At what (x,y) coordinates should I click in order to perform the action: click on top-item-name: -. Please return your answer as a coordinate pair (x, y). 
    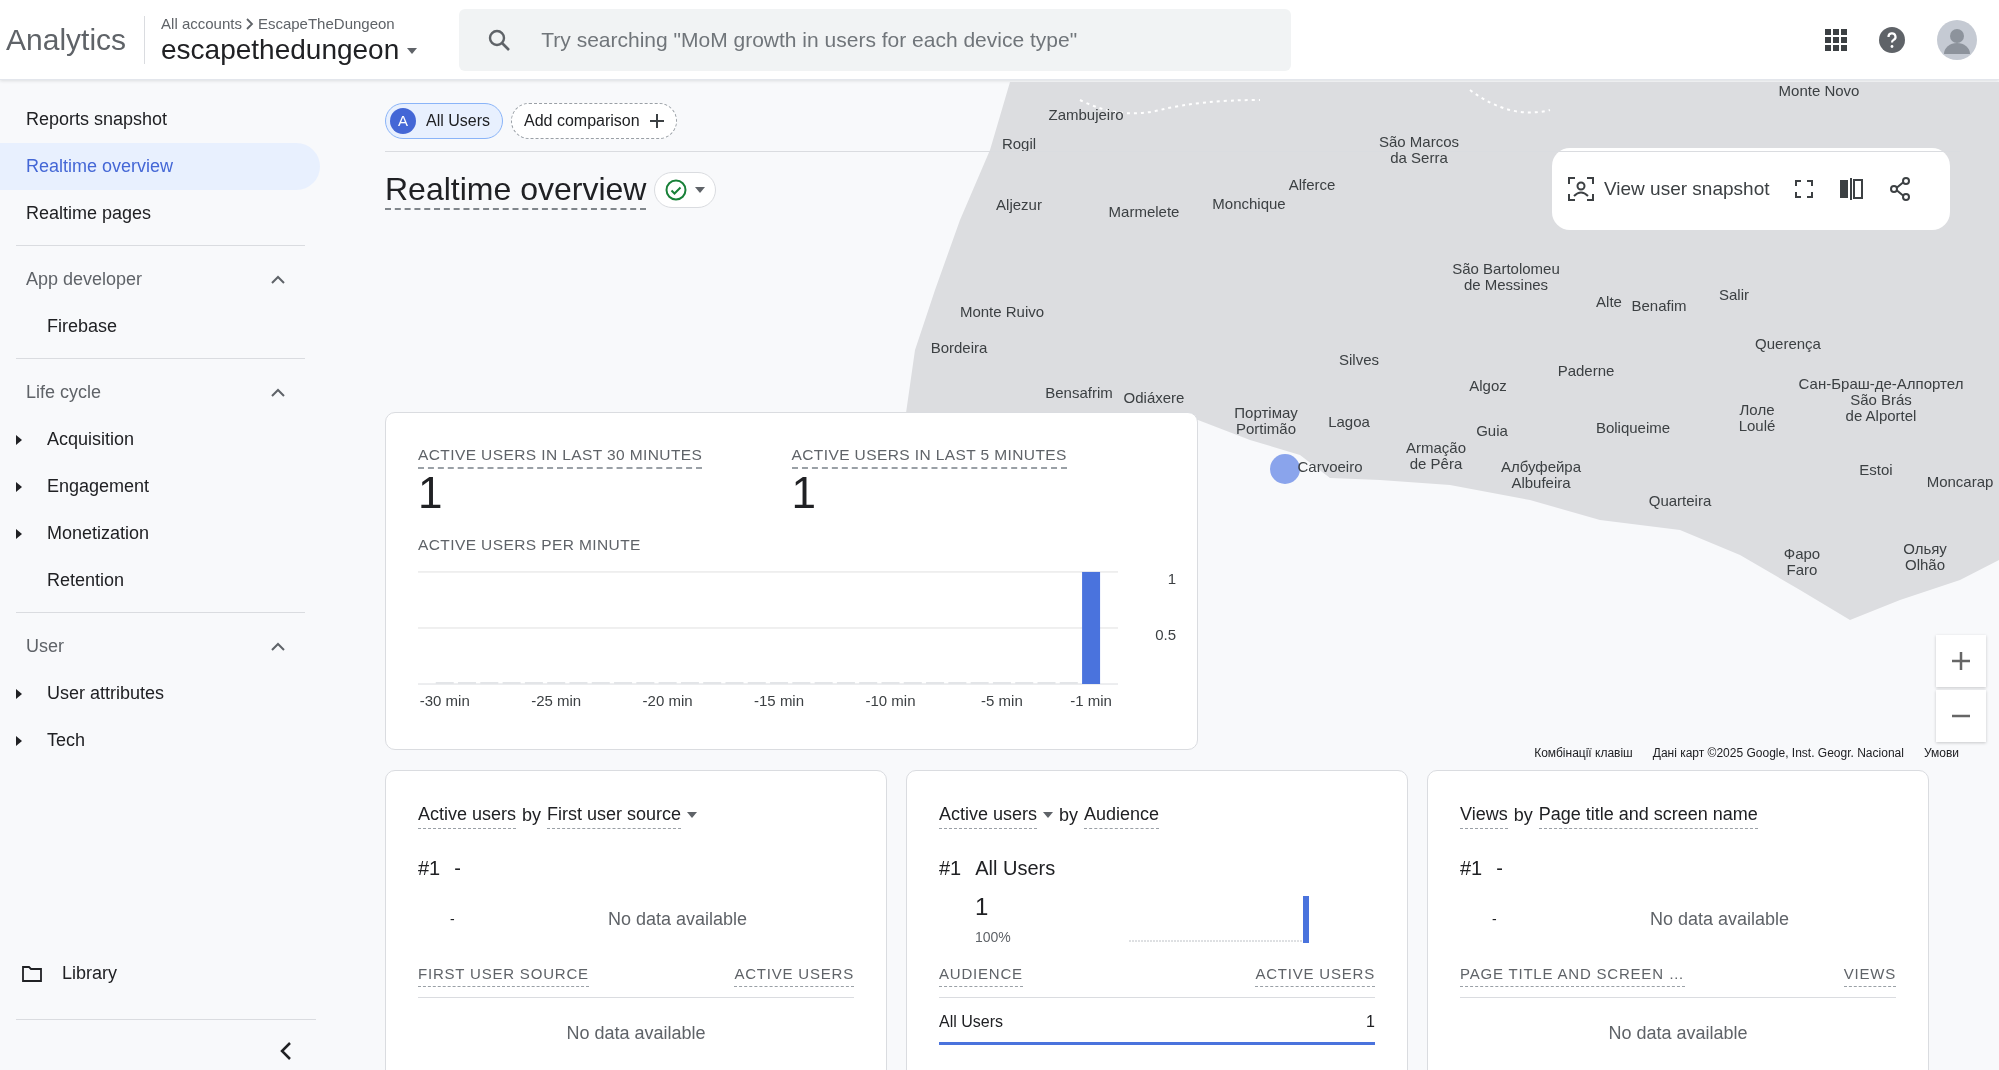
    Looking at the image, I should click on (1499, 869).